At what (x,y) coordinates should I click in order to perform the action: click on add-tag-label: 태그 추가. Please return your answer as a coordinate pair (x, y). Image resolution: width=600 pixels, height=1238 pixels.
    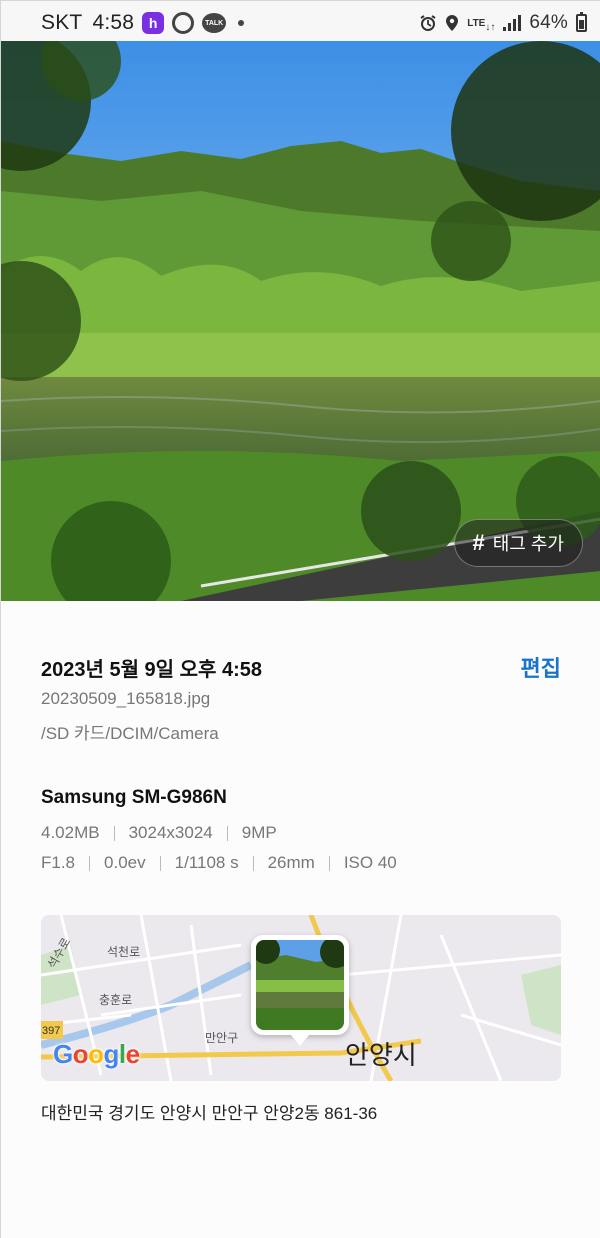
    Looking at the image, I should click on (528, 544).